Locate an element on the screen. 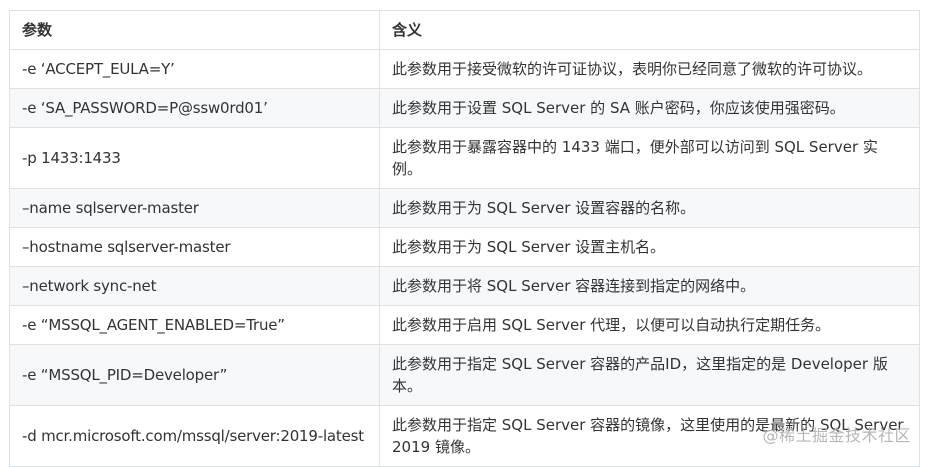 Image resolution: width=925 pixels, height=467 pixels. table-header-row: 参数 含义 is located at coordinates (464, 30).